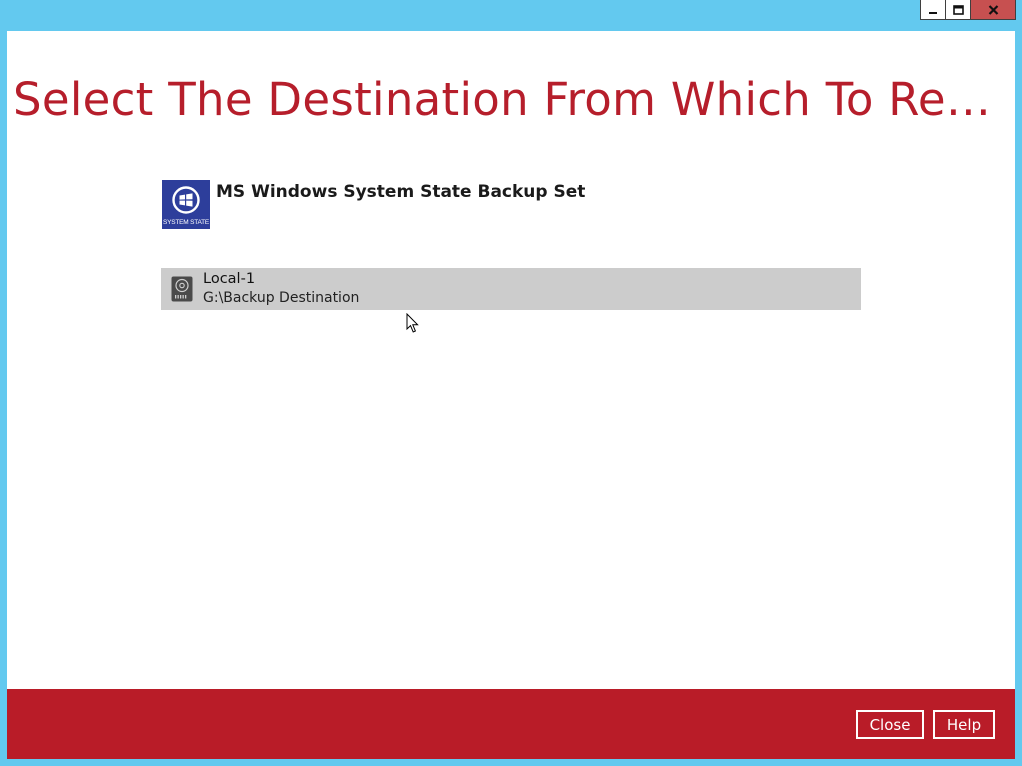 The width and height of the screenshot is (1022, 766). Describe the element at coordinates (186, 204) in the screenshot. I see `windows-system-state-icon: SYSTEM STATE` at that location.